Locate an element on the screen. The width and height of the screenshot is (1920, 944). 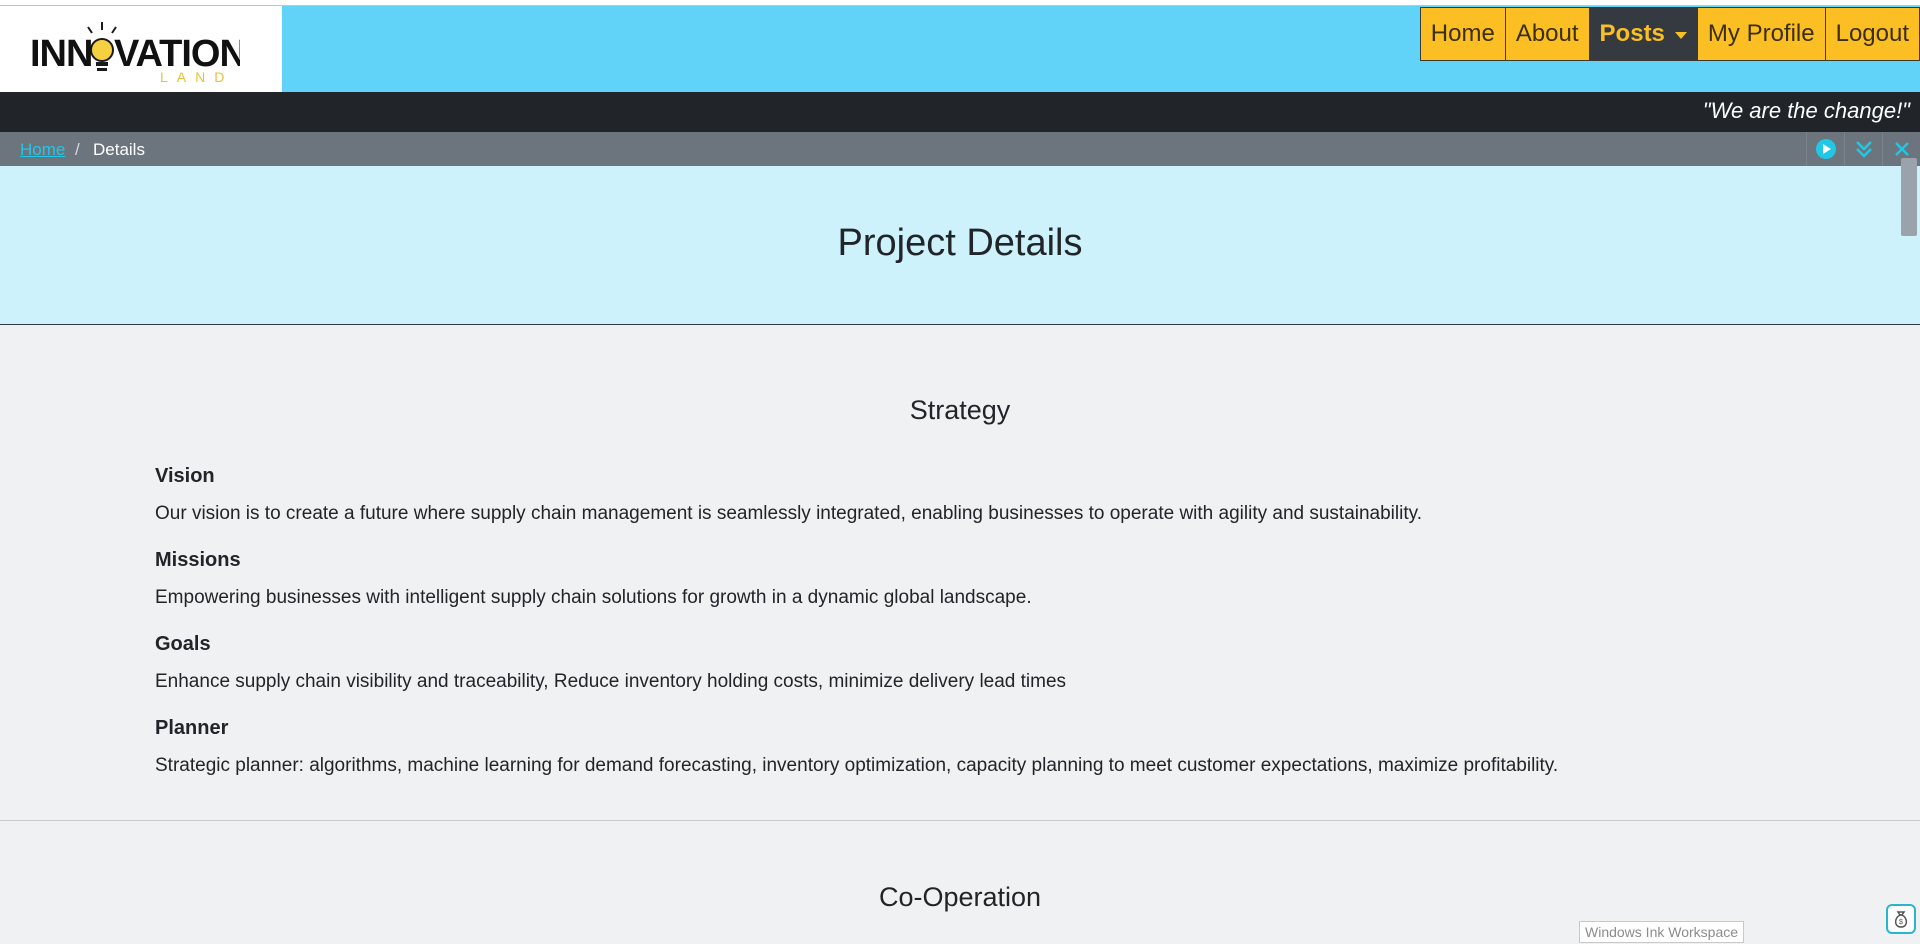
planner-heading: Planner is located at coordinates (192, 728).